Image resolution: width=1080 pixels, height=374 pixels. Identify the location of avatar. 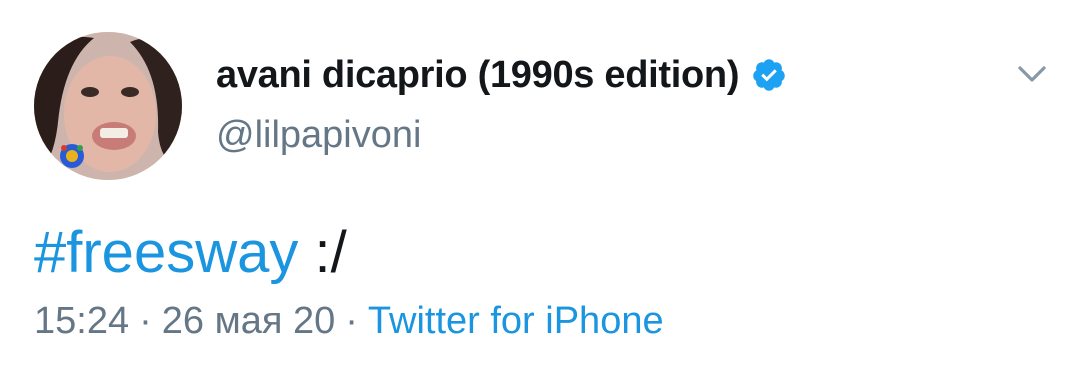
(108, 106).